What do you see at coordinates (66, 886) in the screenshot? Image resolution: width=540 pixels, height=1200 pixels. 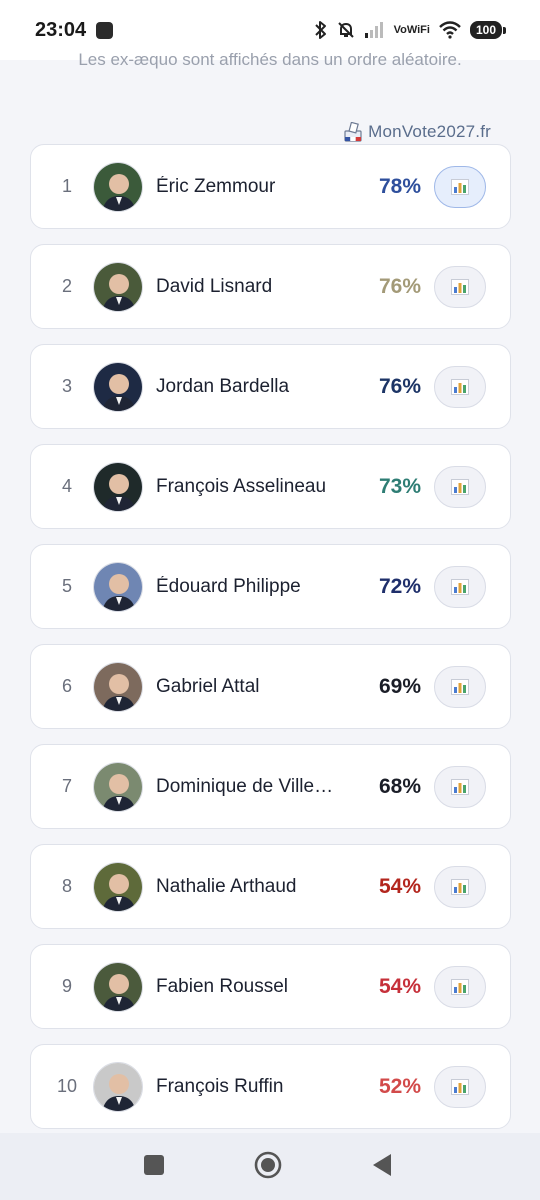 I see `candidate-rank: 8` at bounding box center [66, 886].